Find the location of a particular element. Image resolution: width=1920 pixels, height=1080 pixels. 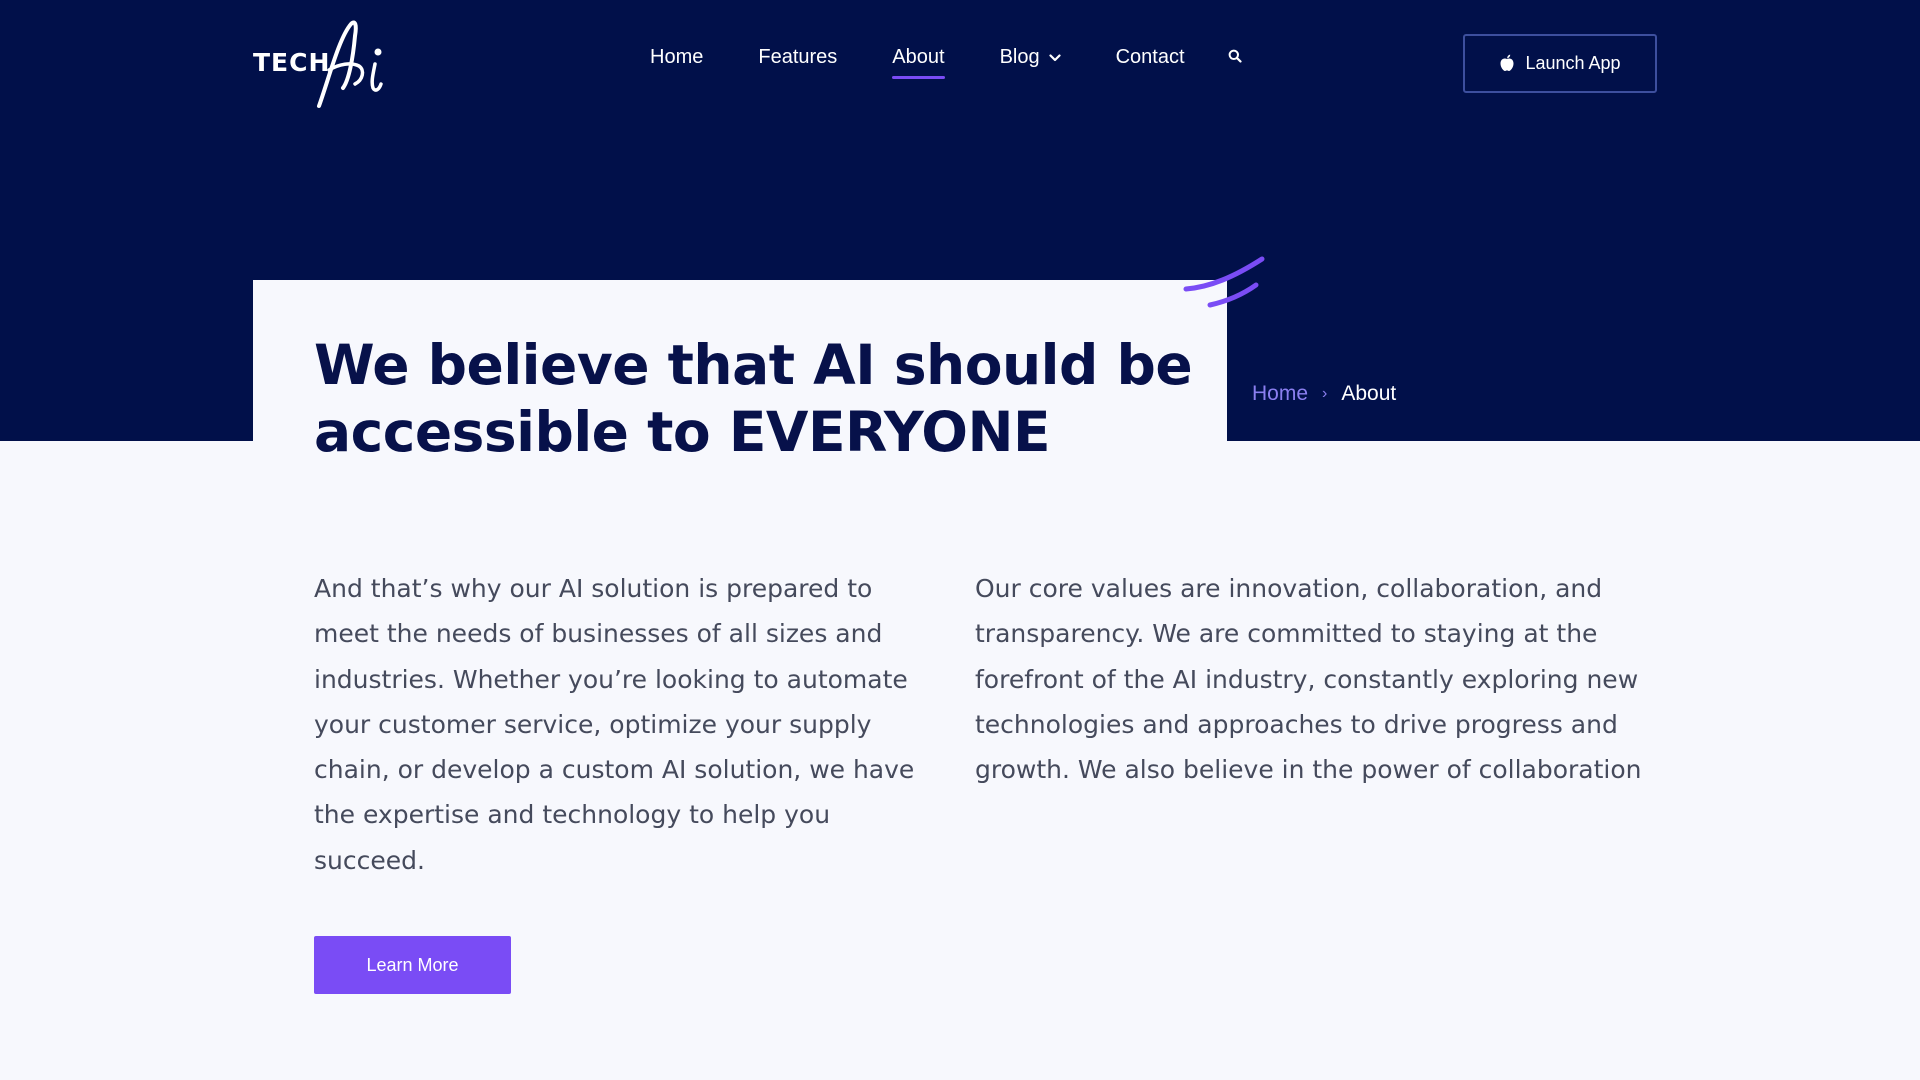

nav-about: About is located at coordinates (918, 62).